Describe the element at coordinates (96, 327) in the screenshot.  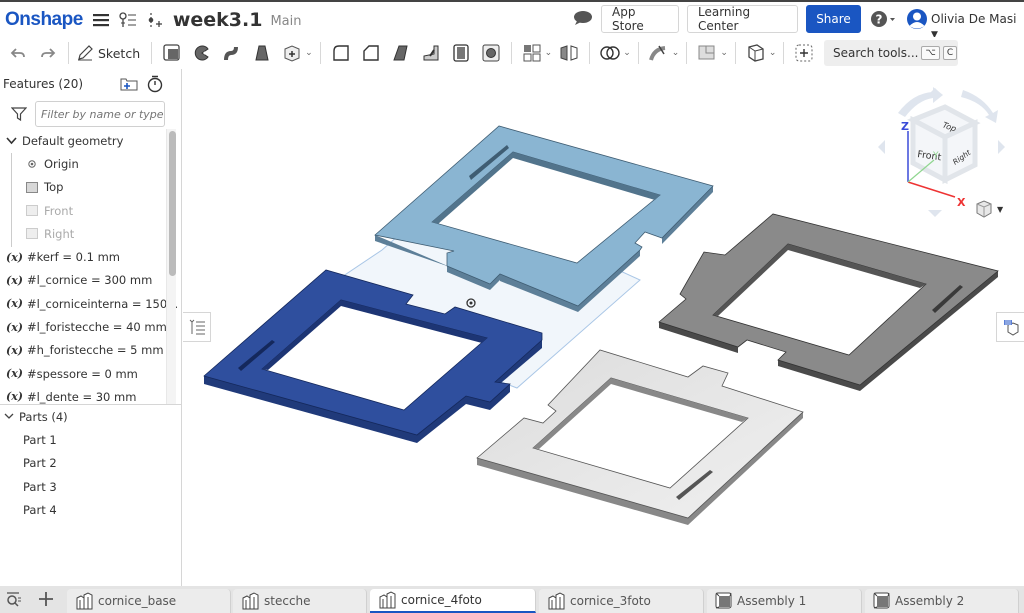
I see `variable-label: #l_foristecche = 40 mm` at that location.